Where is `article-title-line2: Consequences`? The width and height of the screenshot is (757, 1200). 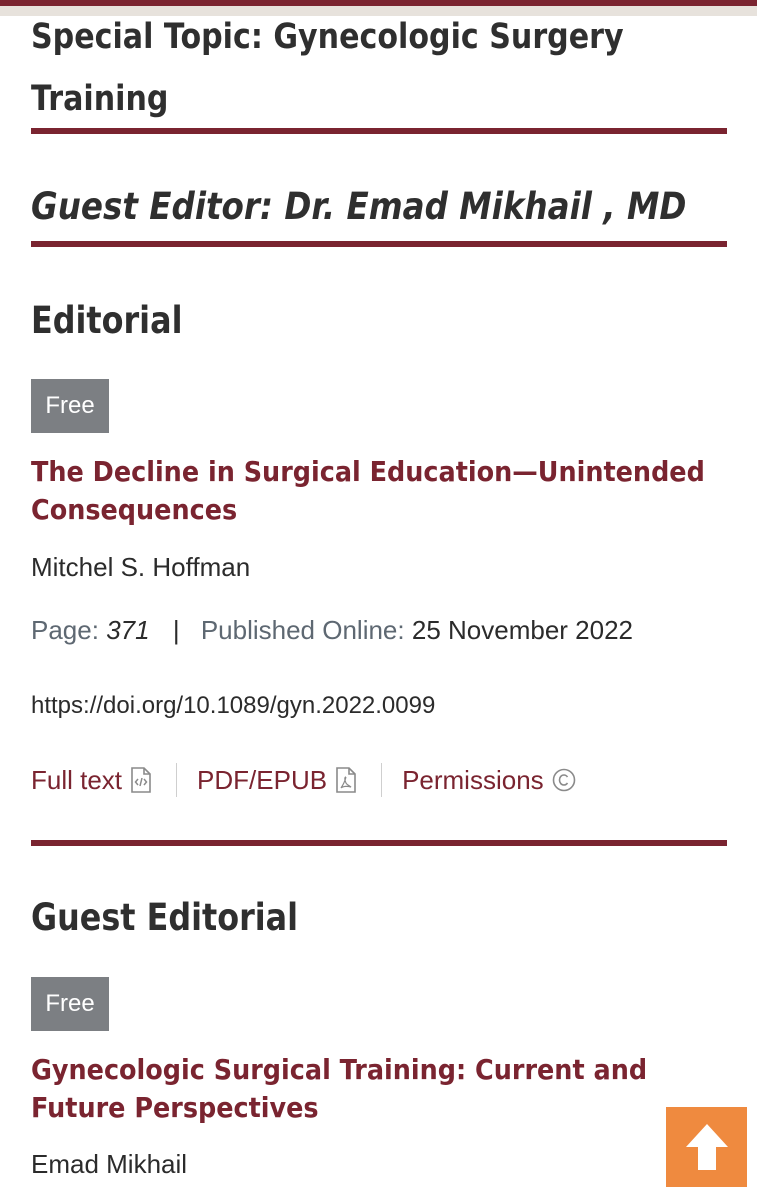 article-title-line2: Consequences is located at coordinates (134, 509).